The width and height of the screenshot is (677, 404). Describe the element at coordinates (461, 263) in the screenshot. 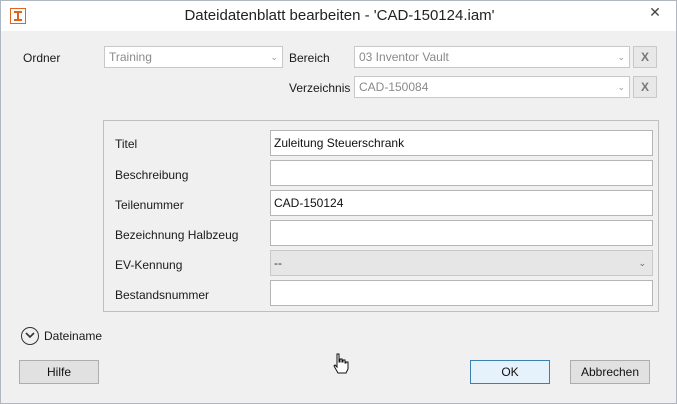

I see `ev-kennung-dropdown: -- ⌄` at that location.